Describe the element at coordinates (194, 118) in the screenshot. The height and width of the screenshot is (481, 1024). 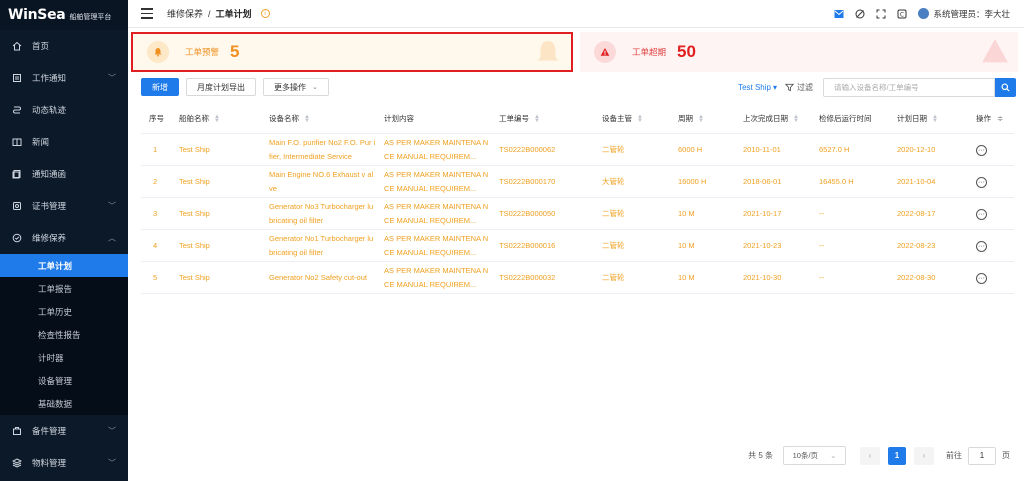
I see `column-header-label: 船舶名称` at that location.